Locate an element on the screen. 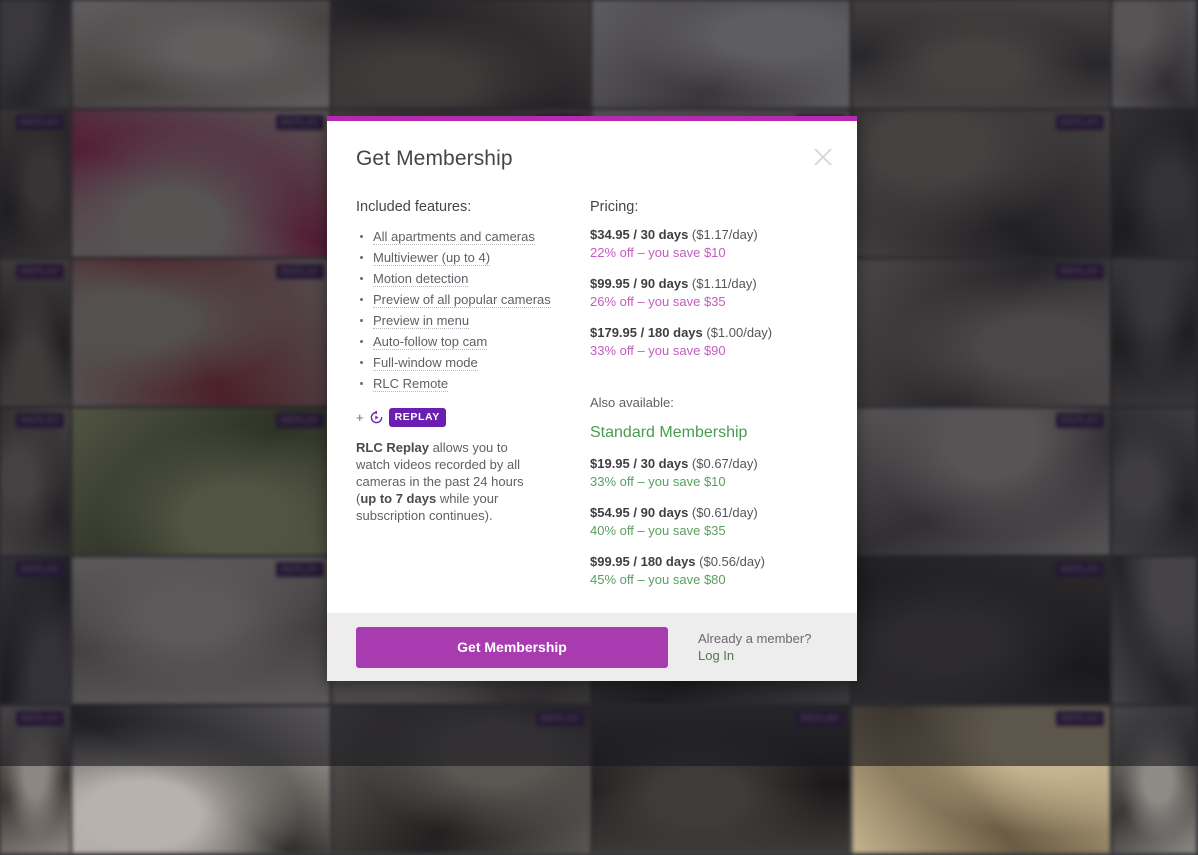 Image resolution: width=1198 pixels, height=855 pixels. plan-discount: 33% off – you save $10 is located at coordinates (709, 482).